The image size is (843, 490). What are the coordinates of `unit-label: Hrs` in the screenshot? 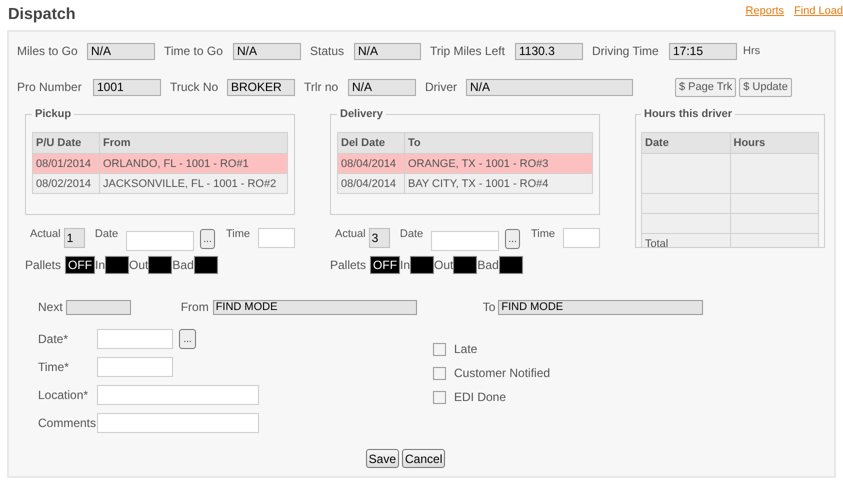 It's located at (751, 51).